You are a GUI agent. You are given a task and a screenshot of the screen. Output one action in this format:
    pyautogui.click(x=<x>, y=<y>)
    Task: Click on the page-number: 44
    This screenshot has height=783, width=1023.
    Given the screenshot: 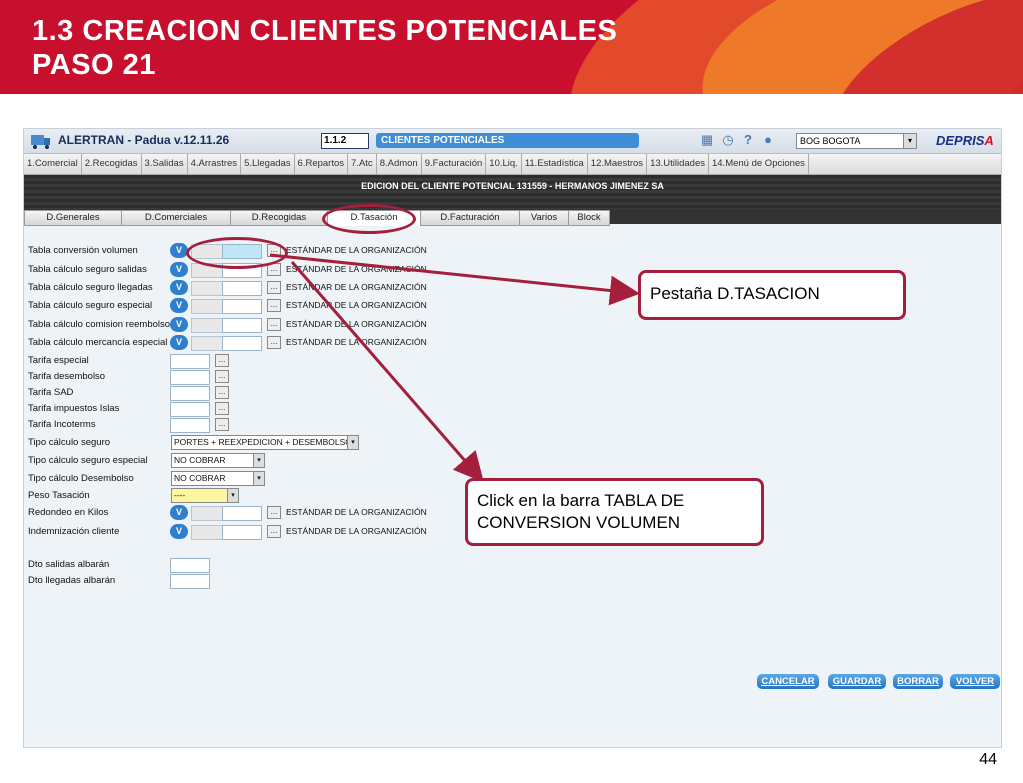 What is the action you would take?
    pyautogui.click(x=988, y=759)
    